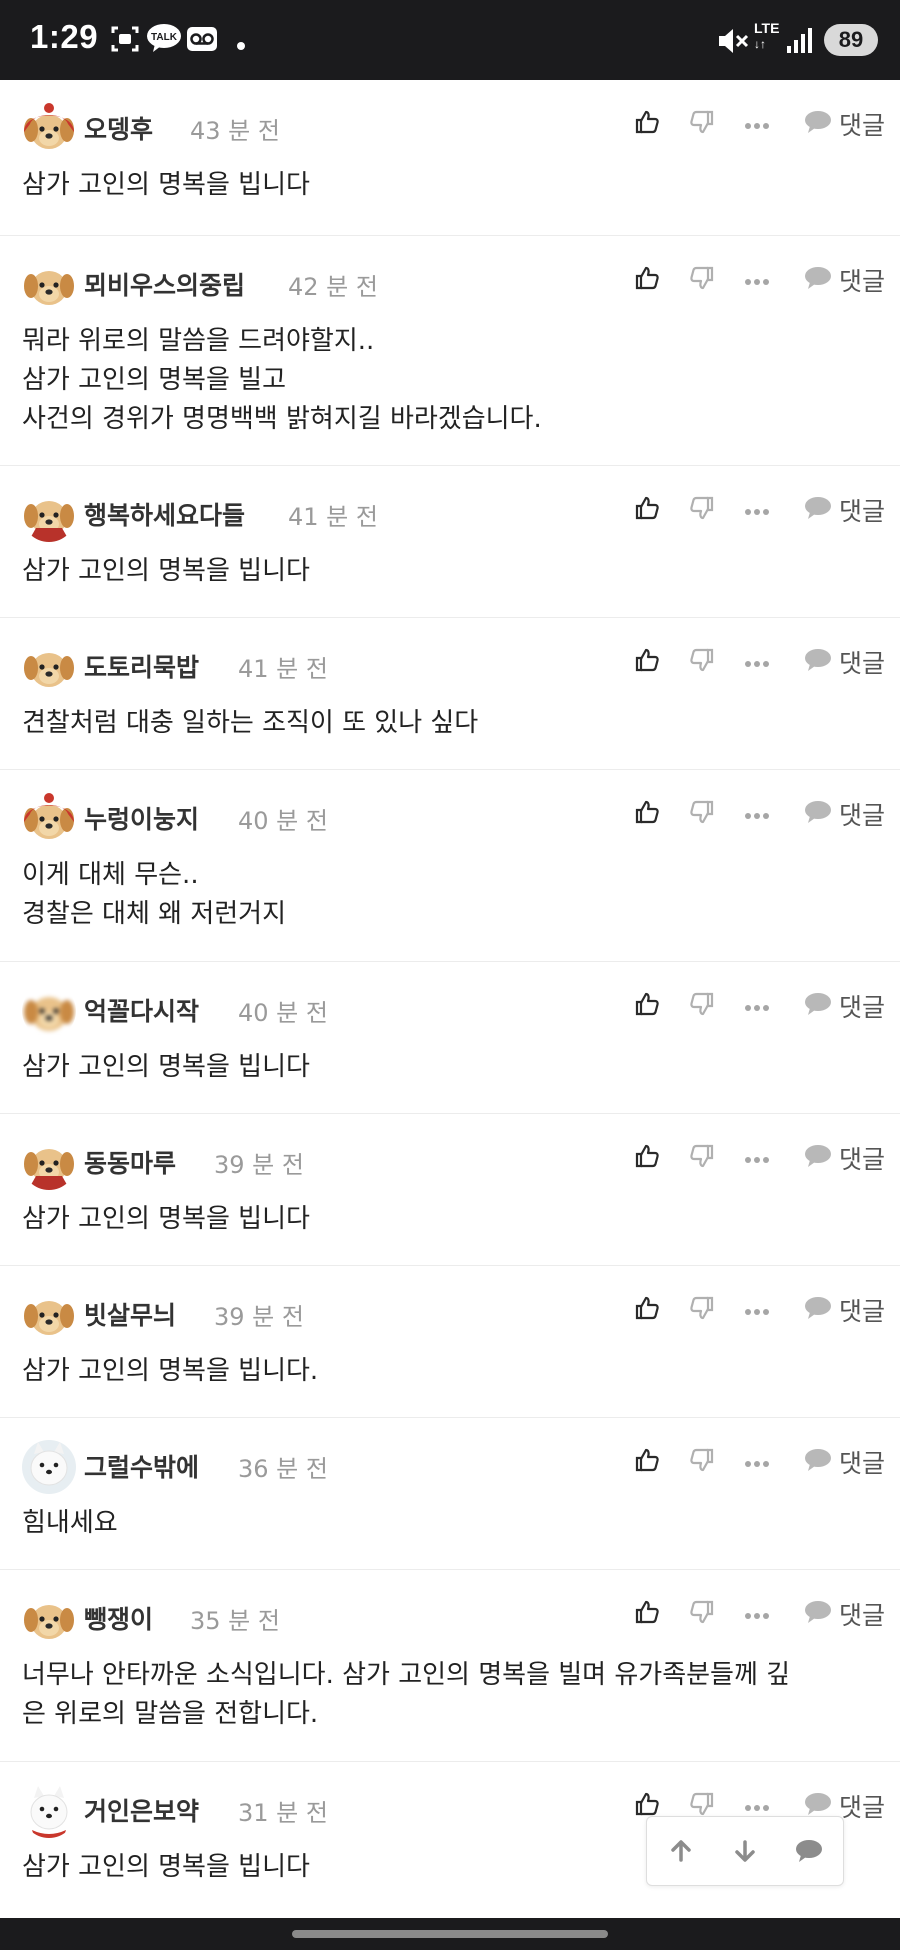 This screenshot has width=900, height=1950. Describe the element at coordinates (118, 128) in the screenshot. I see `comment-nickname: 오뎅후` at that location.